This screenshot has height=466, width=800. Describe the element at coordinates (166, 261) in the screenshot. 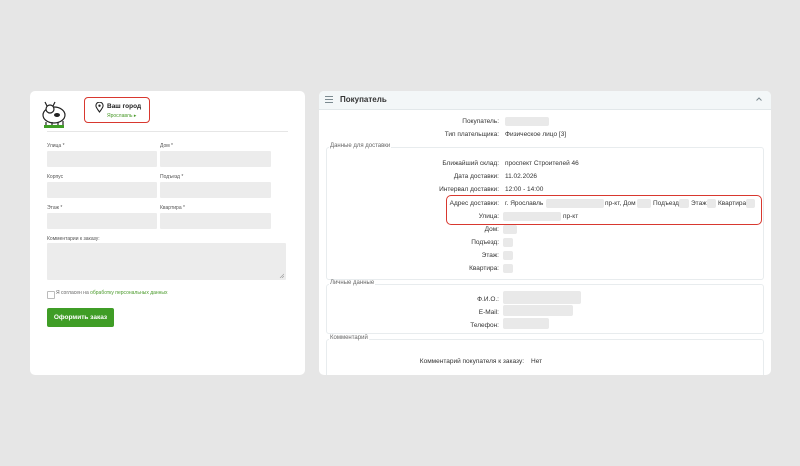

I see `comment-textarea` at that location.